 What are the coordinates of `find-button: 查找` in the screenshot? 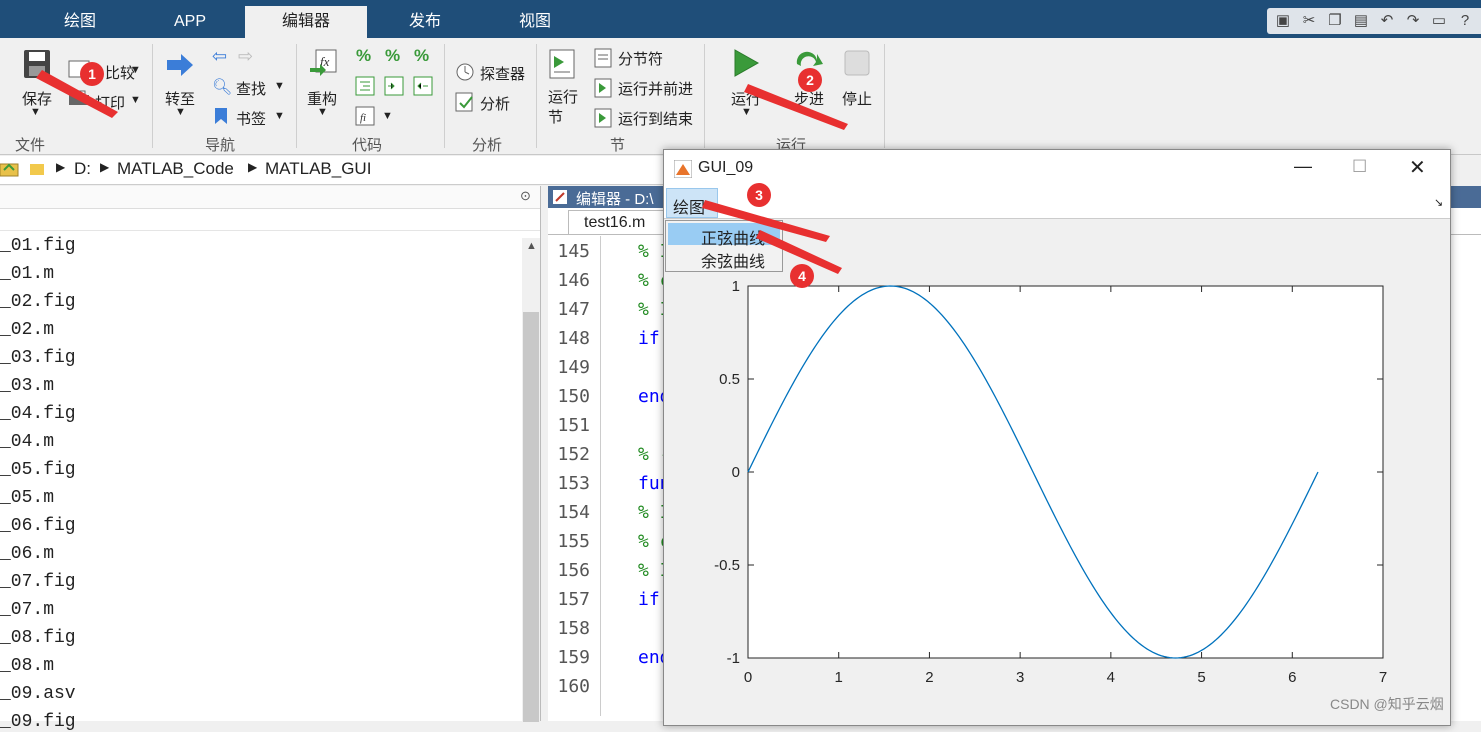 It's located at (251, 88).